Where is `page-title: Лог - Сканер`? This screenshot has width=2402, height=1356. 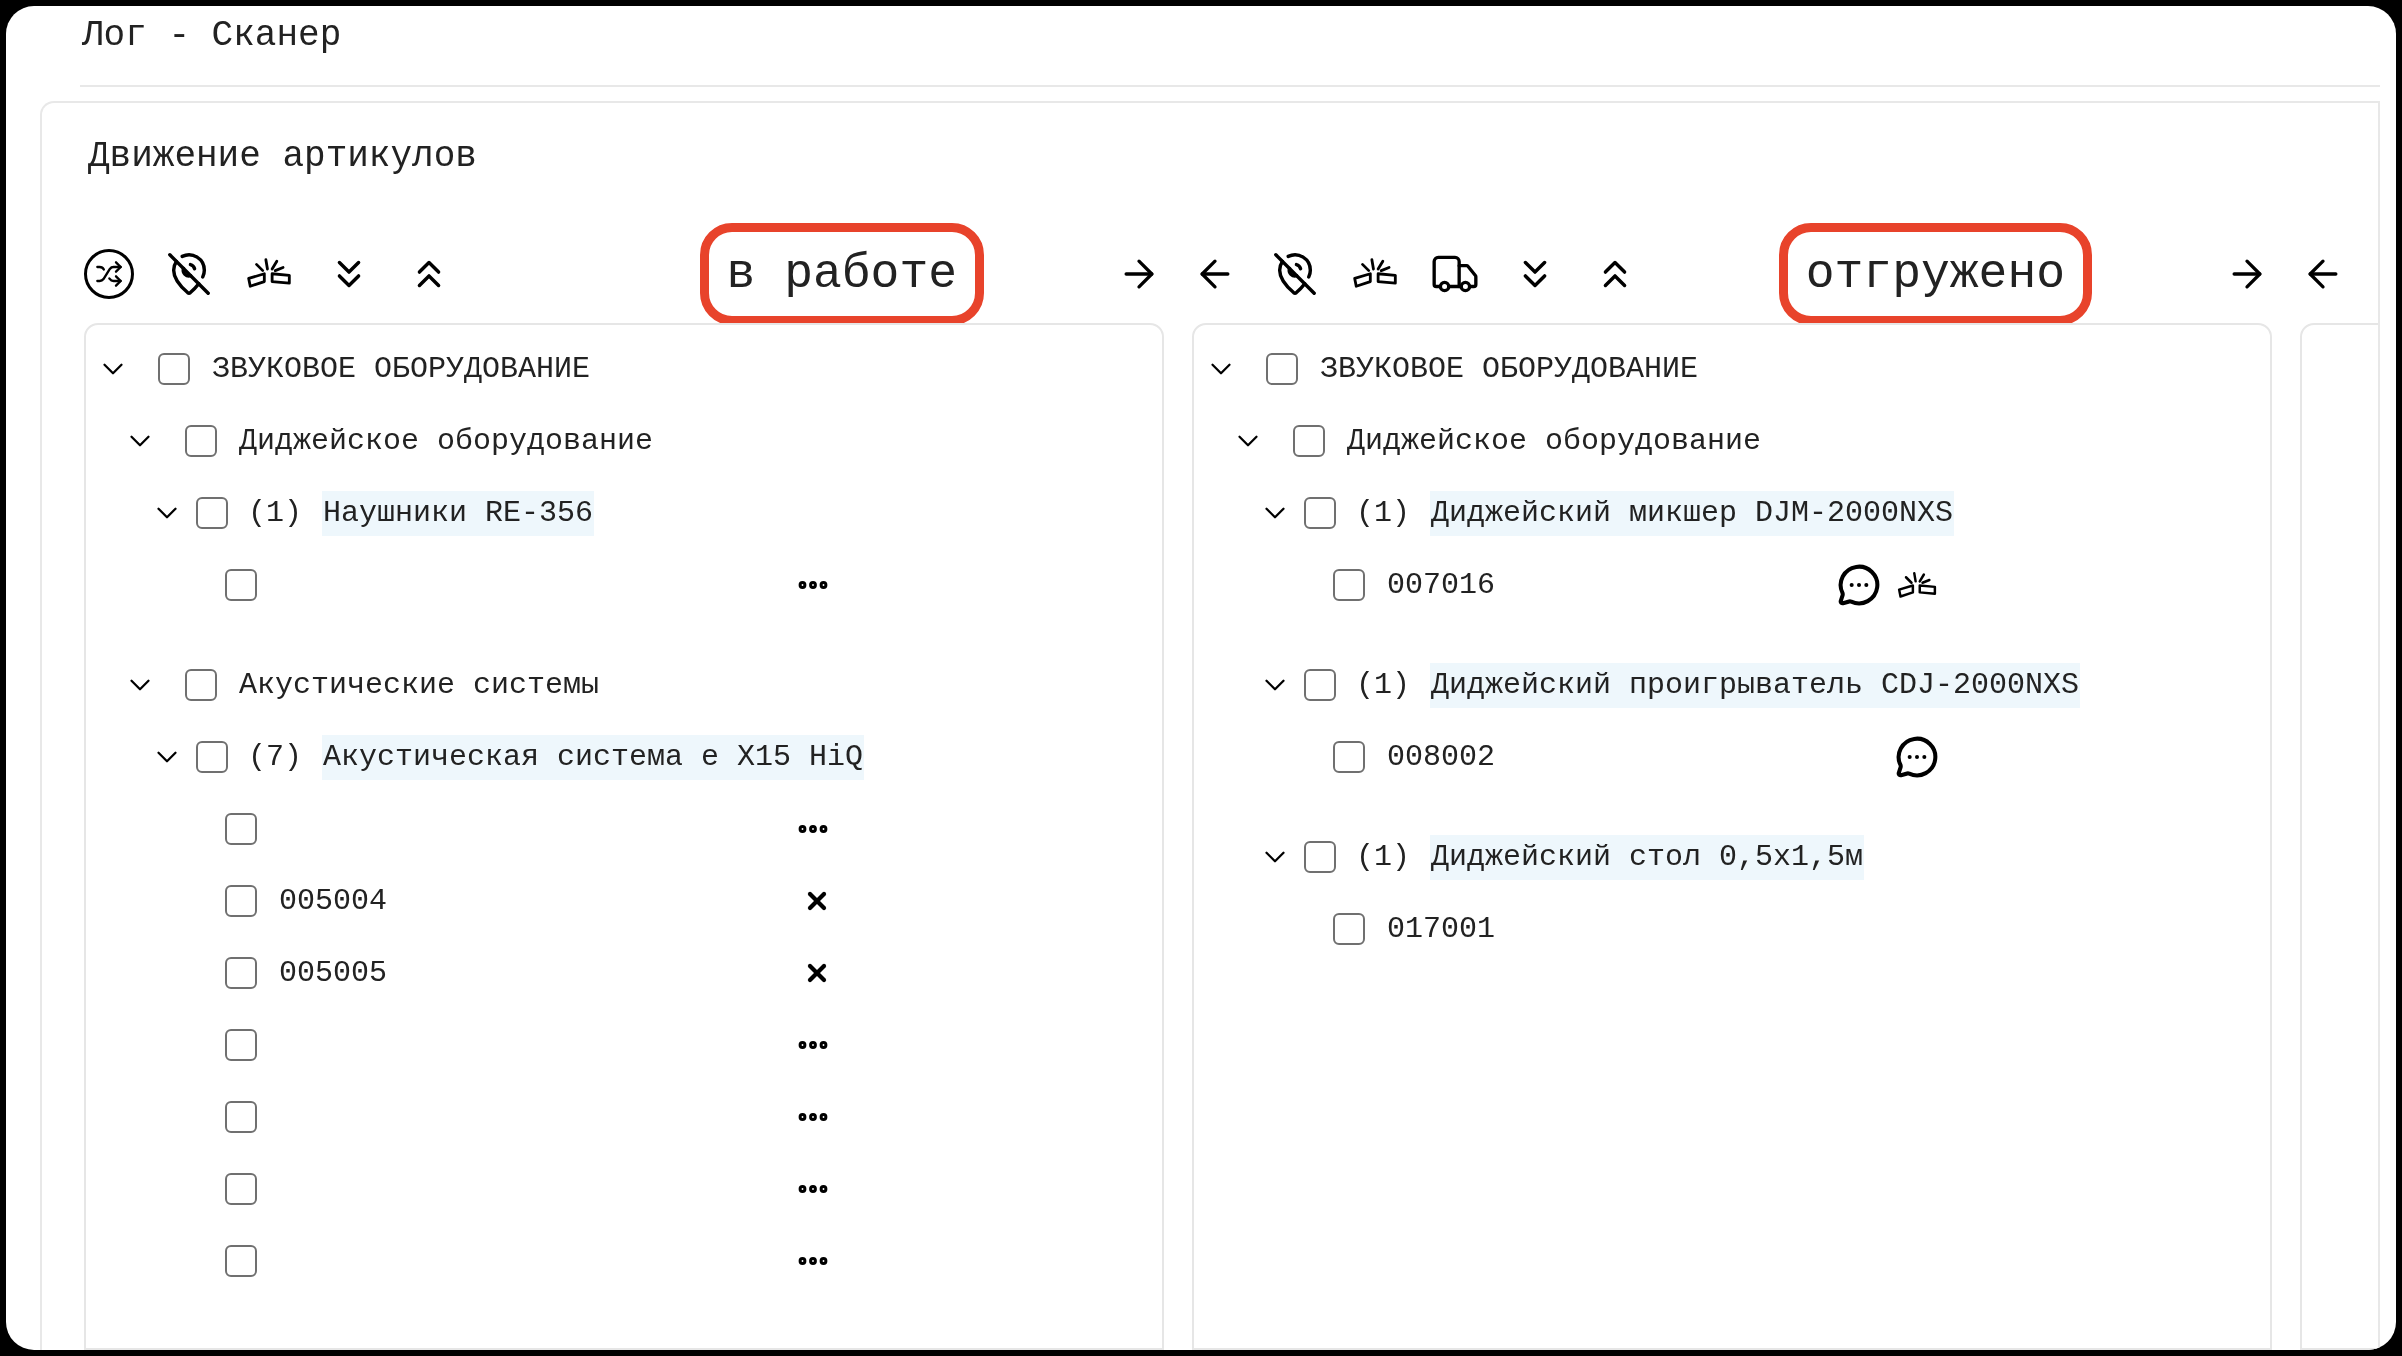 page-title: Лог - Сканер is located at coordinates (212, 35).